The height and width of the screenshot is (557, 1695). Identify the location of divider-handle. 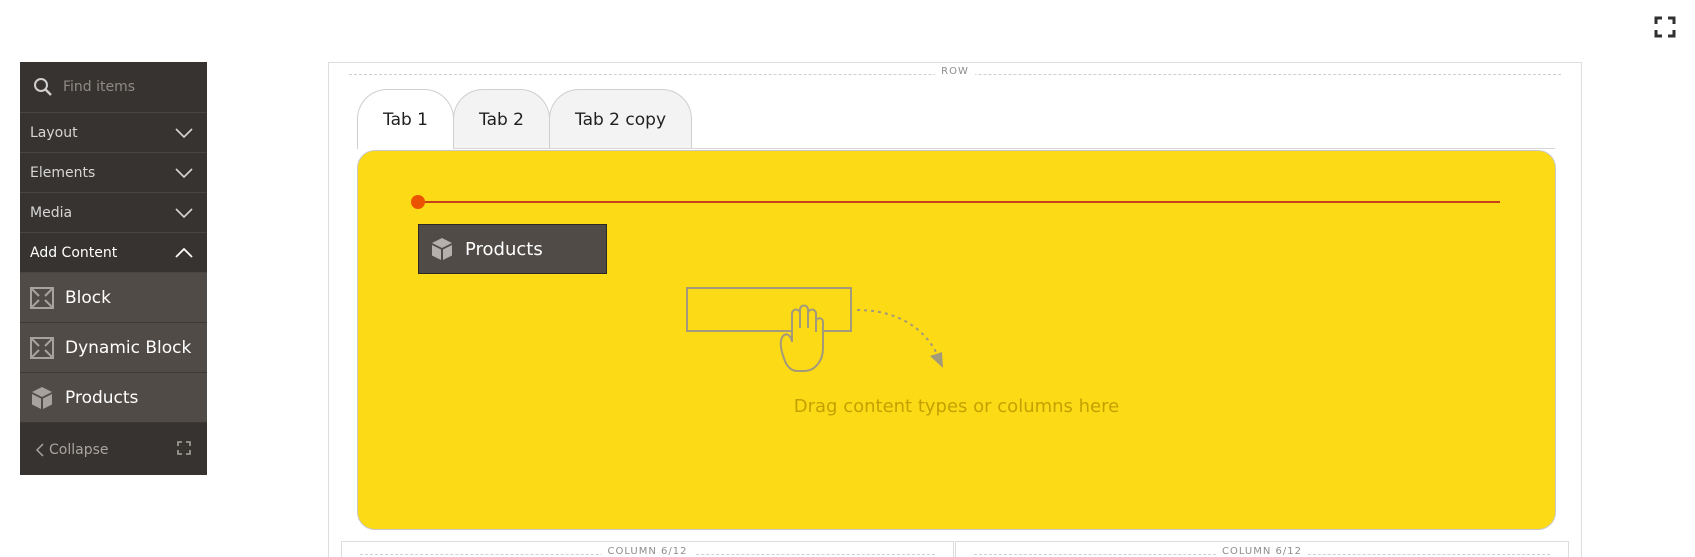
(418, 202).